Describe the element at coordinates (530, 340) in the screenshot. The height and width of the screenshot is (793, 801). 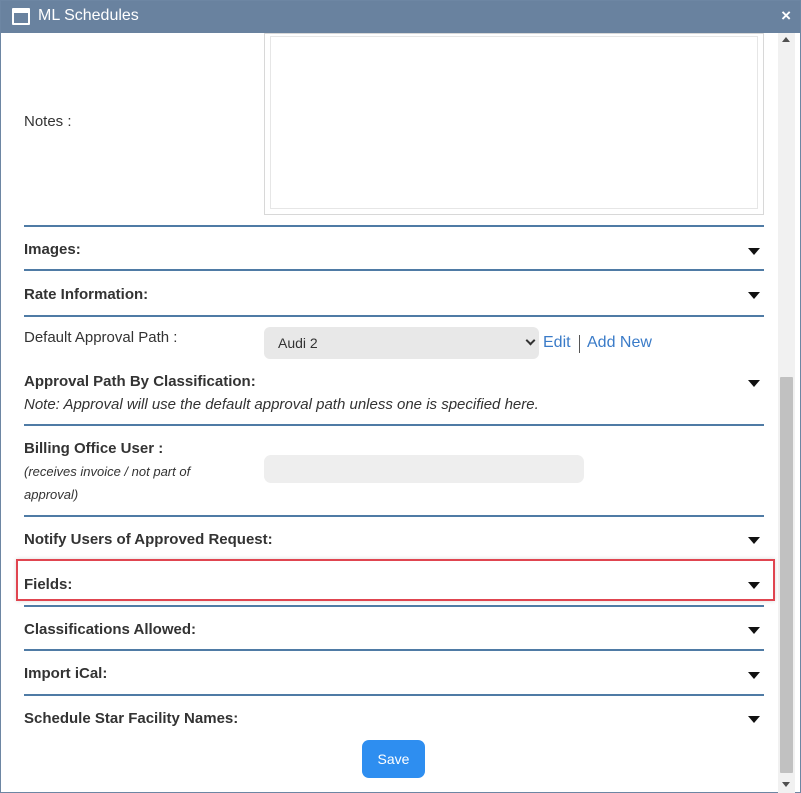
I see `chevron-down-icon` at that location.